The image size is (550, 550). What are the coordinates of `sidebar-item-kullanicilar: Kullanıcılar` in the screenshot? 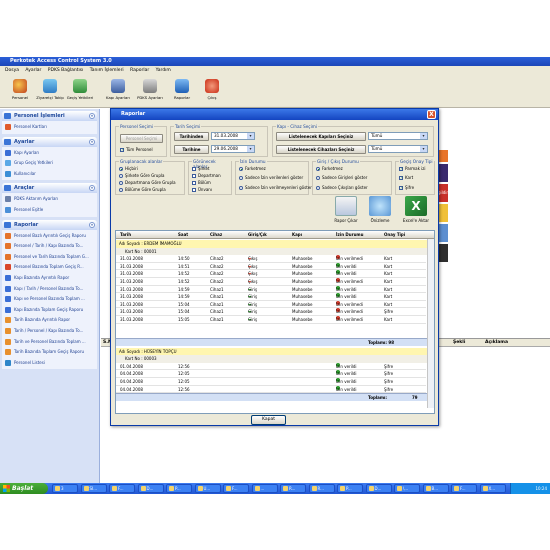 It's located at (49, 174).